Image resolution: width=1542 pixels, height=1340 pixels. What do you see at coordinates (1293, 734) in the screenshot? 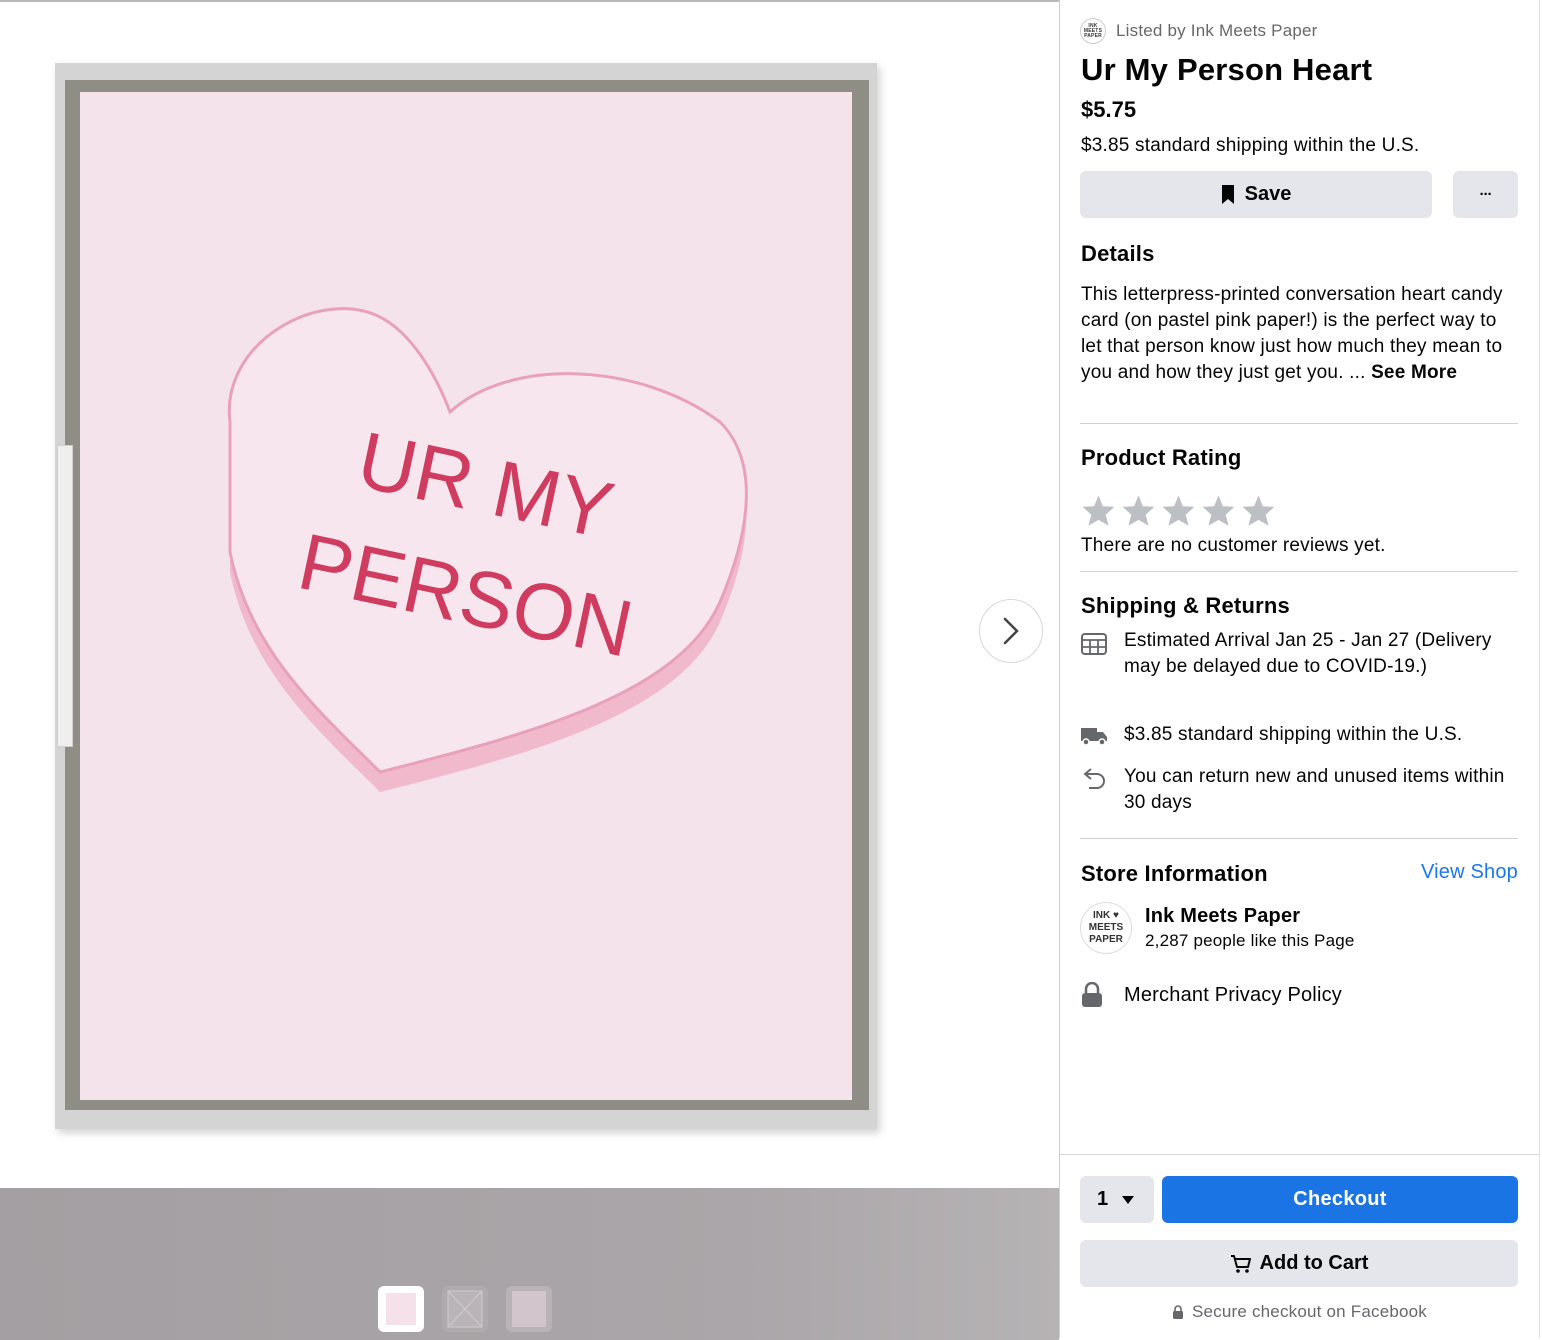
I see `shipping-cost-text: $3.85 standard shipping within the U.S.` at bounding box center [1293, 734].